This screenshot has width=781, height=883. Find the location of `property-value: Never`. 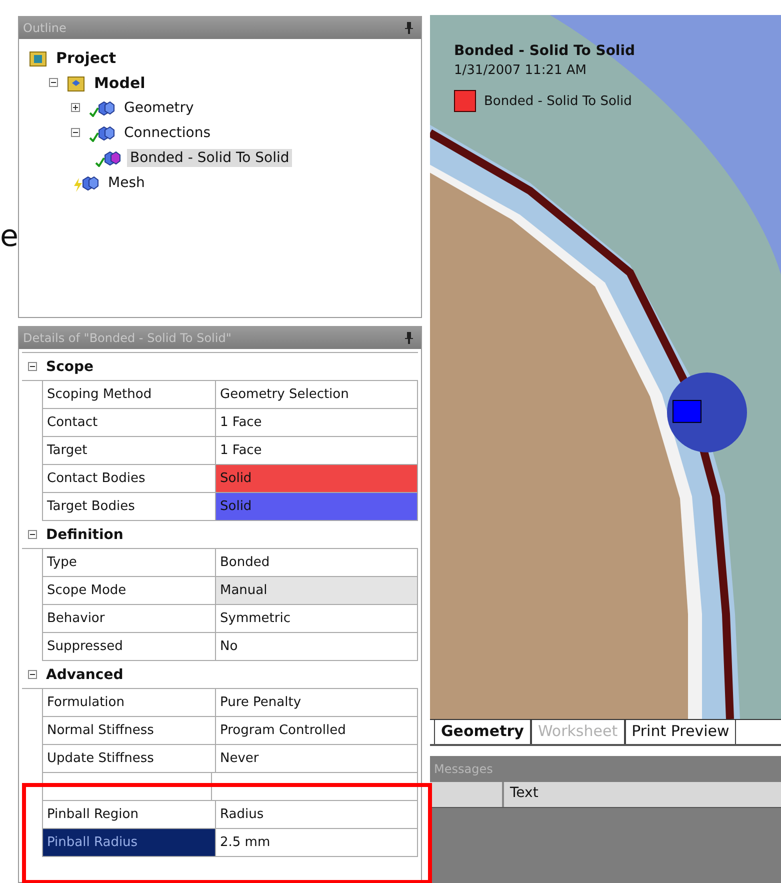

property-value: Never is located at coordinates (317, 758).